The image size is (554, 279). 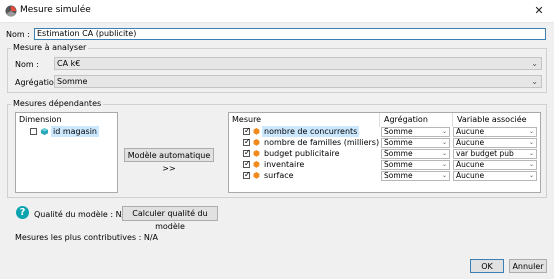 I want to click on nom-input-value: Estimation CA (publicite), so click(x=87, y=33).